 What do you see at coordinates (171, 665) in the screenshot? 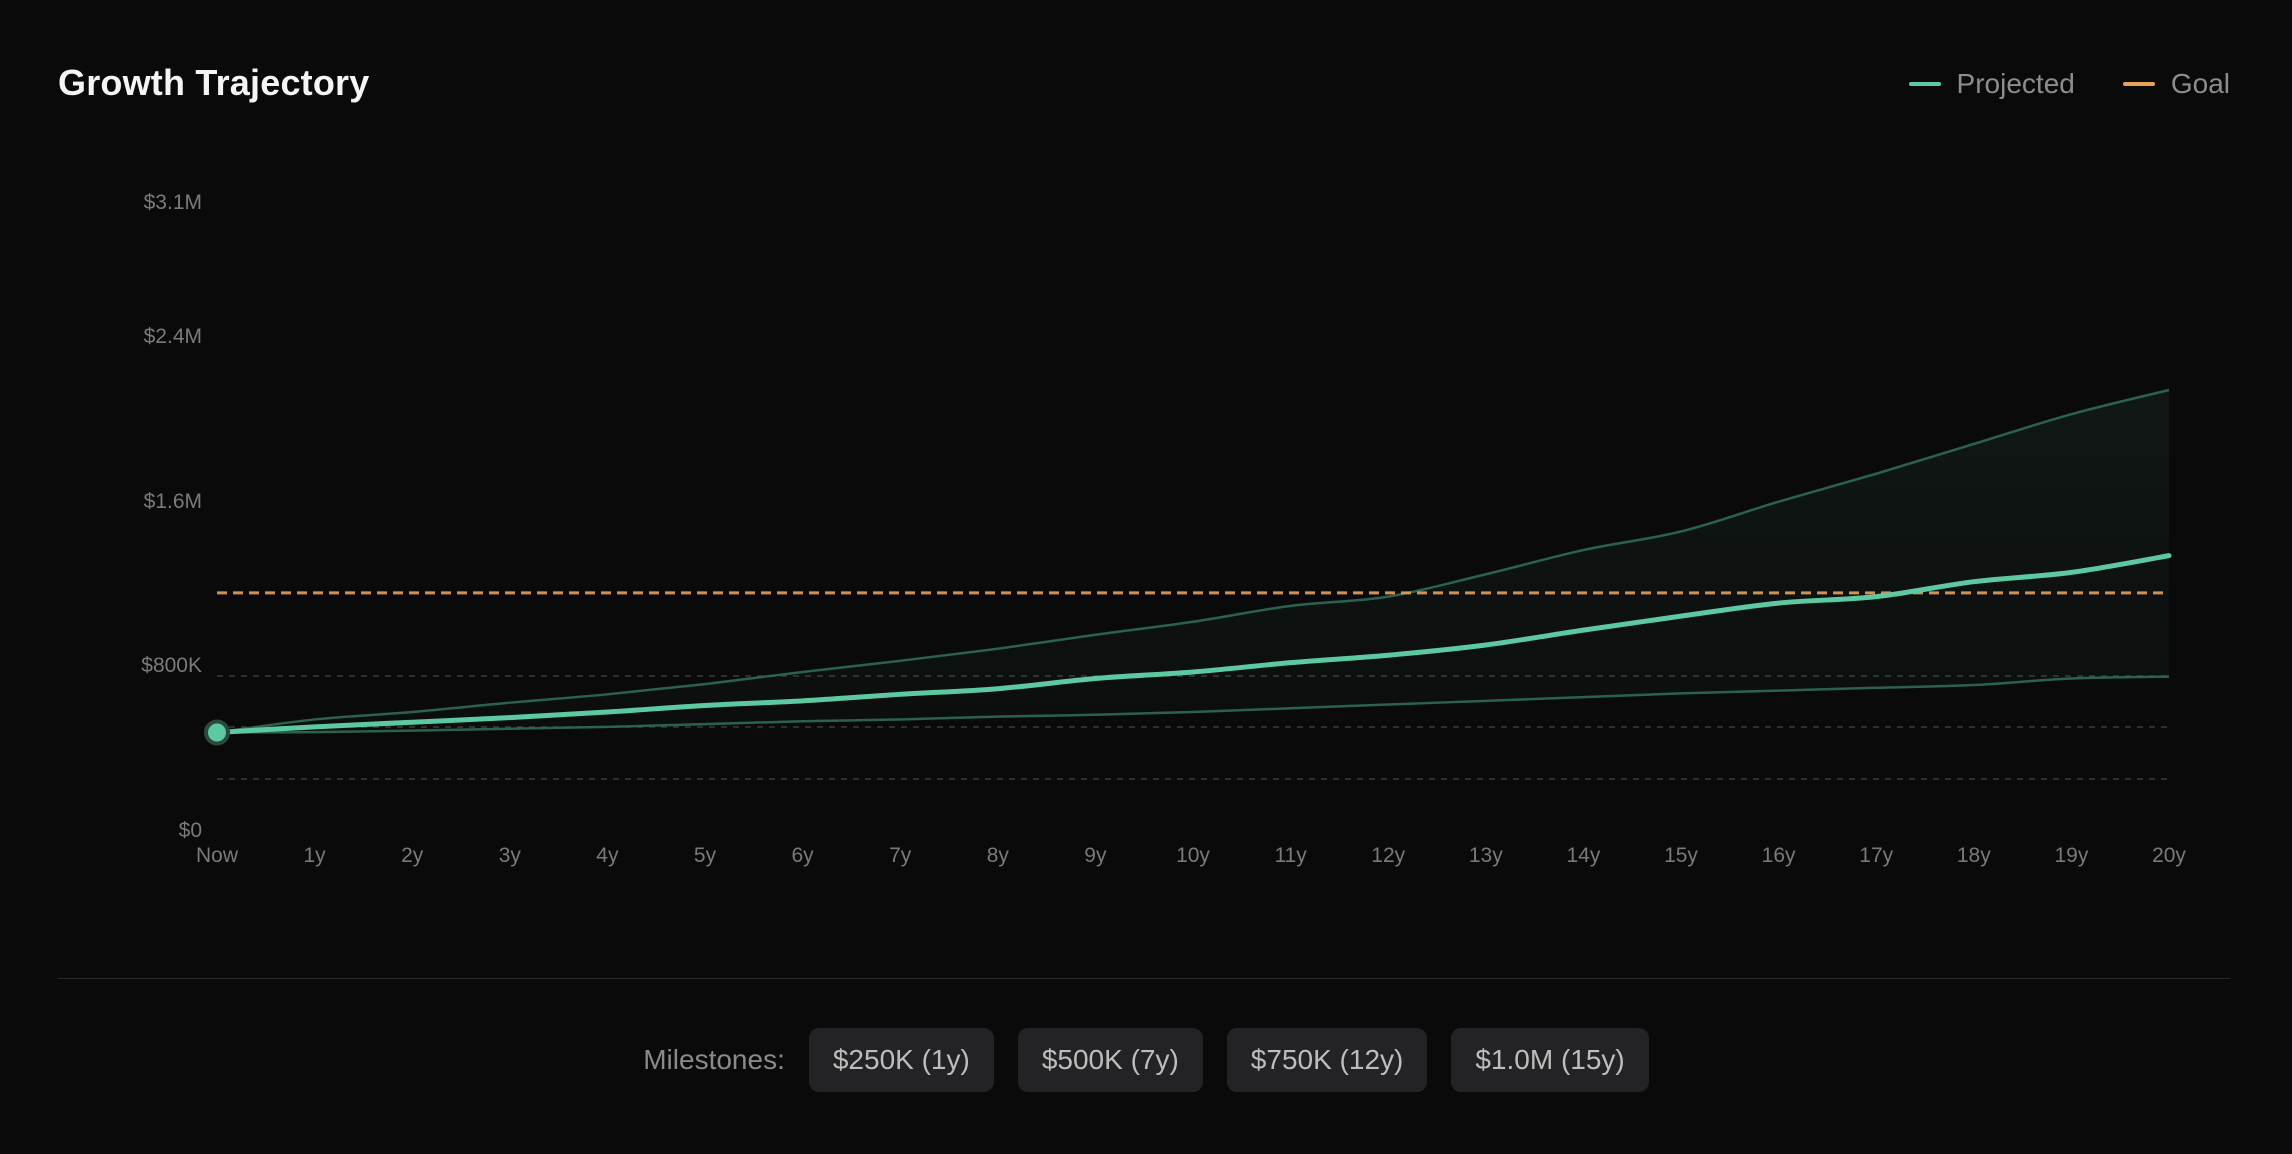
I see `y-tick-label: $800K` at bounding box center [171, 665].